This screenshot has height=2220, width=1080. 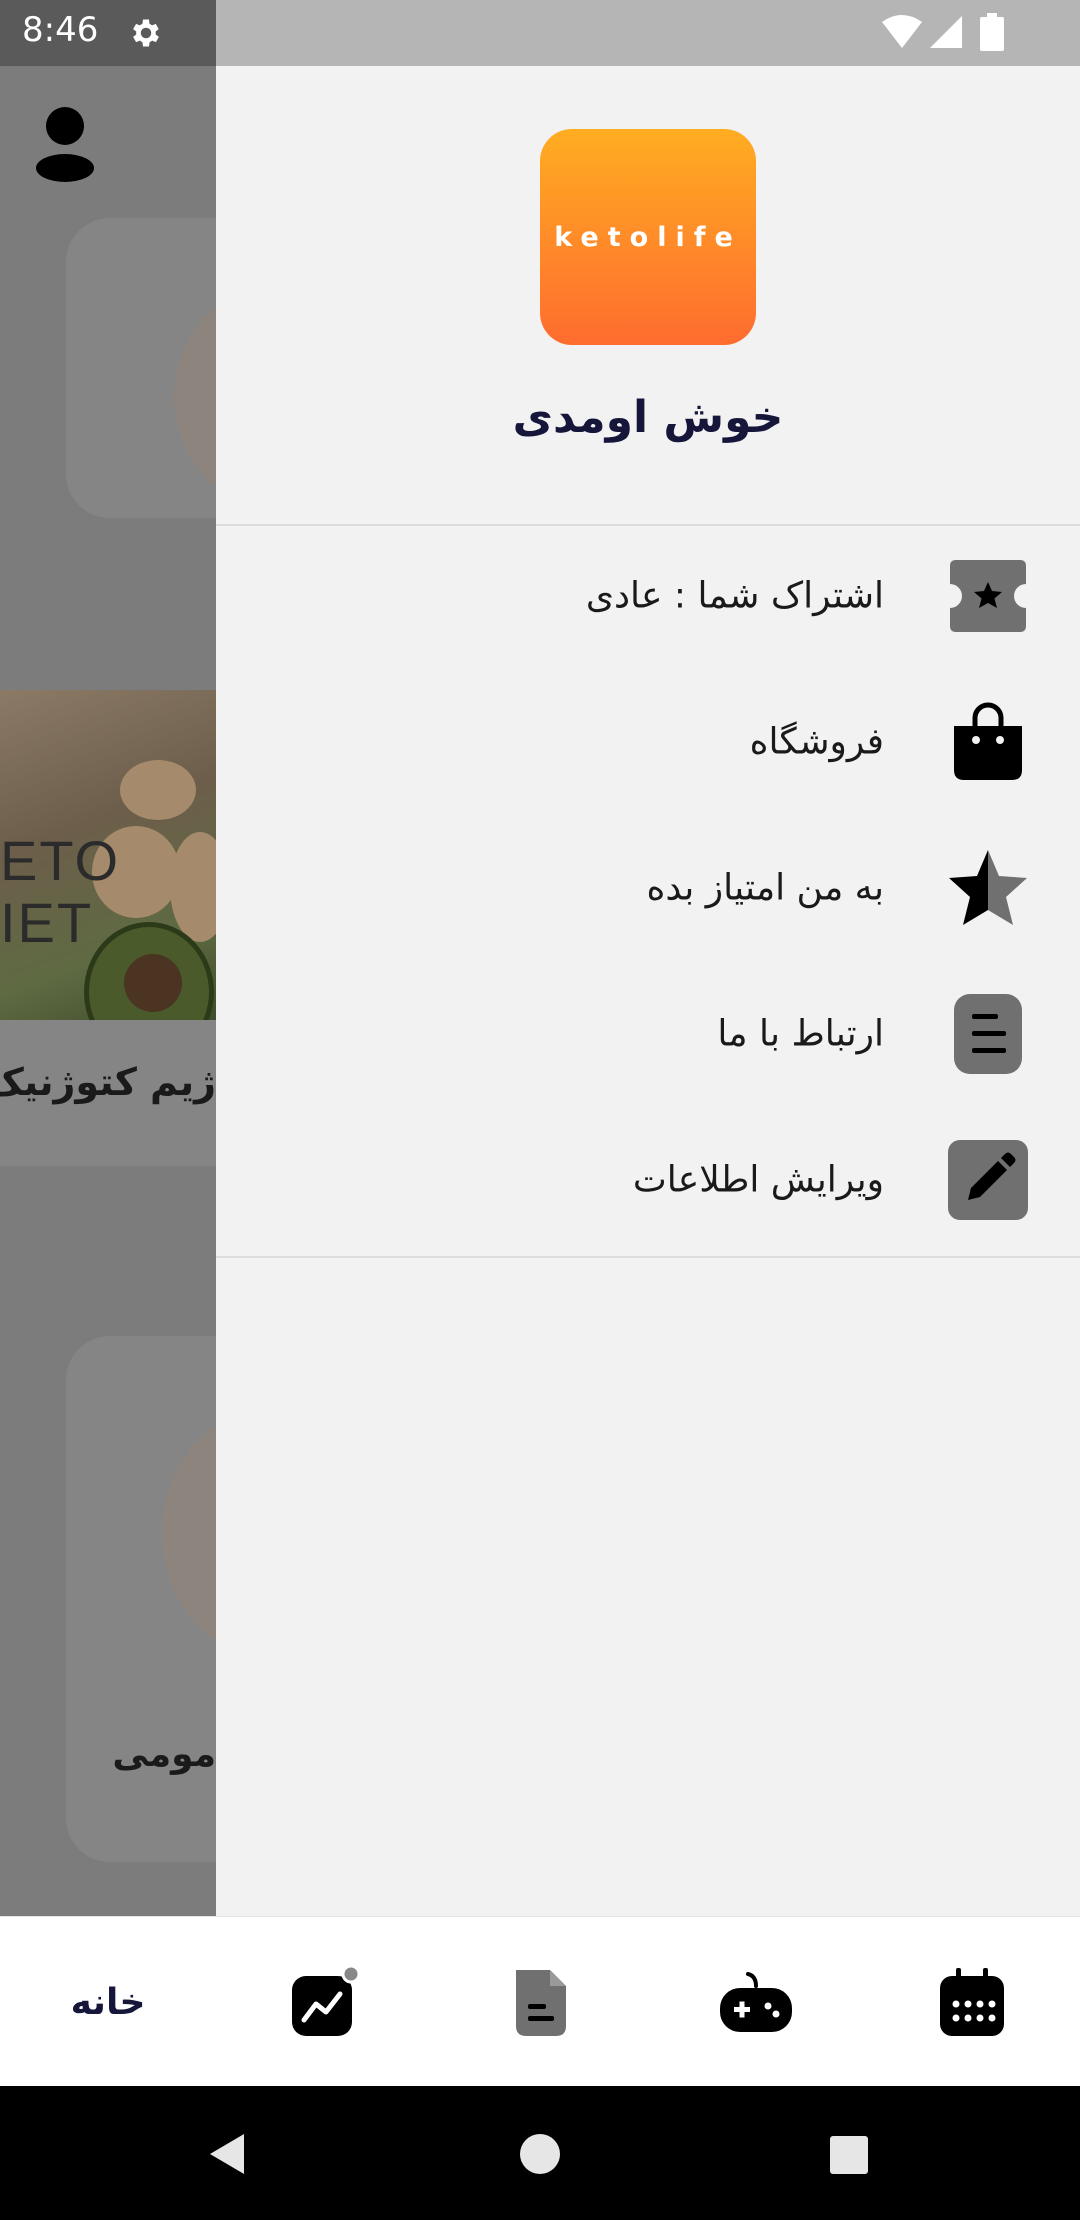 I want to click on nav-documents, so click(x=540, y=2002).